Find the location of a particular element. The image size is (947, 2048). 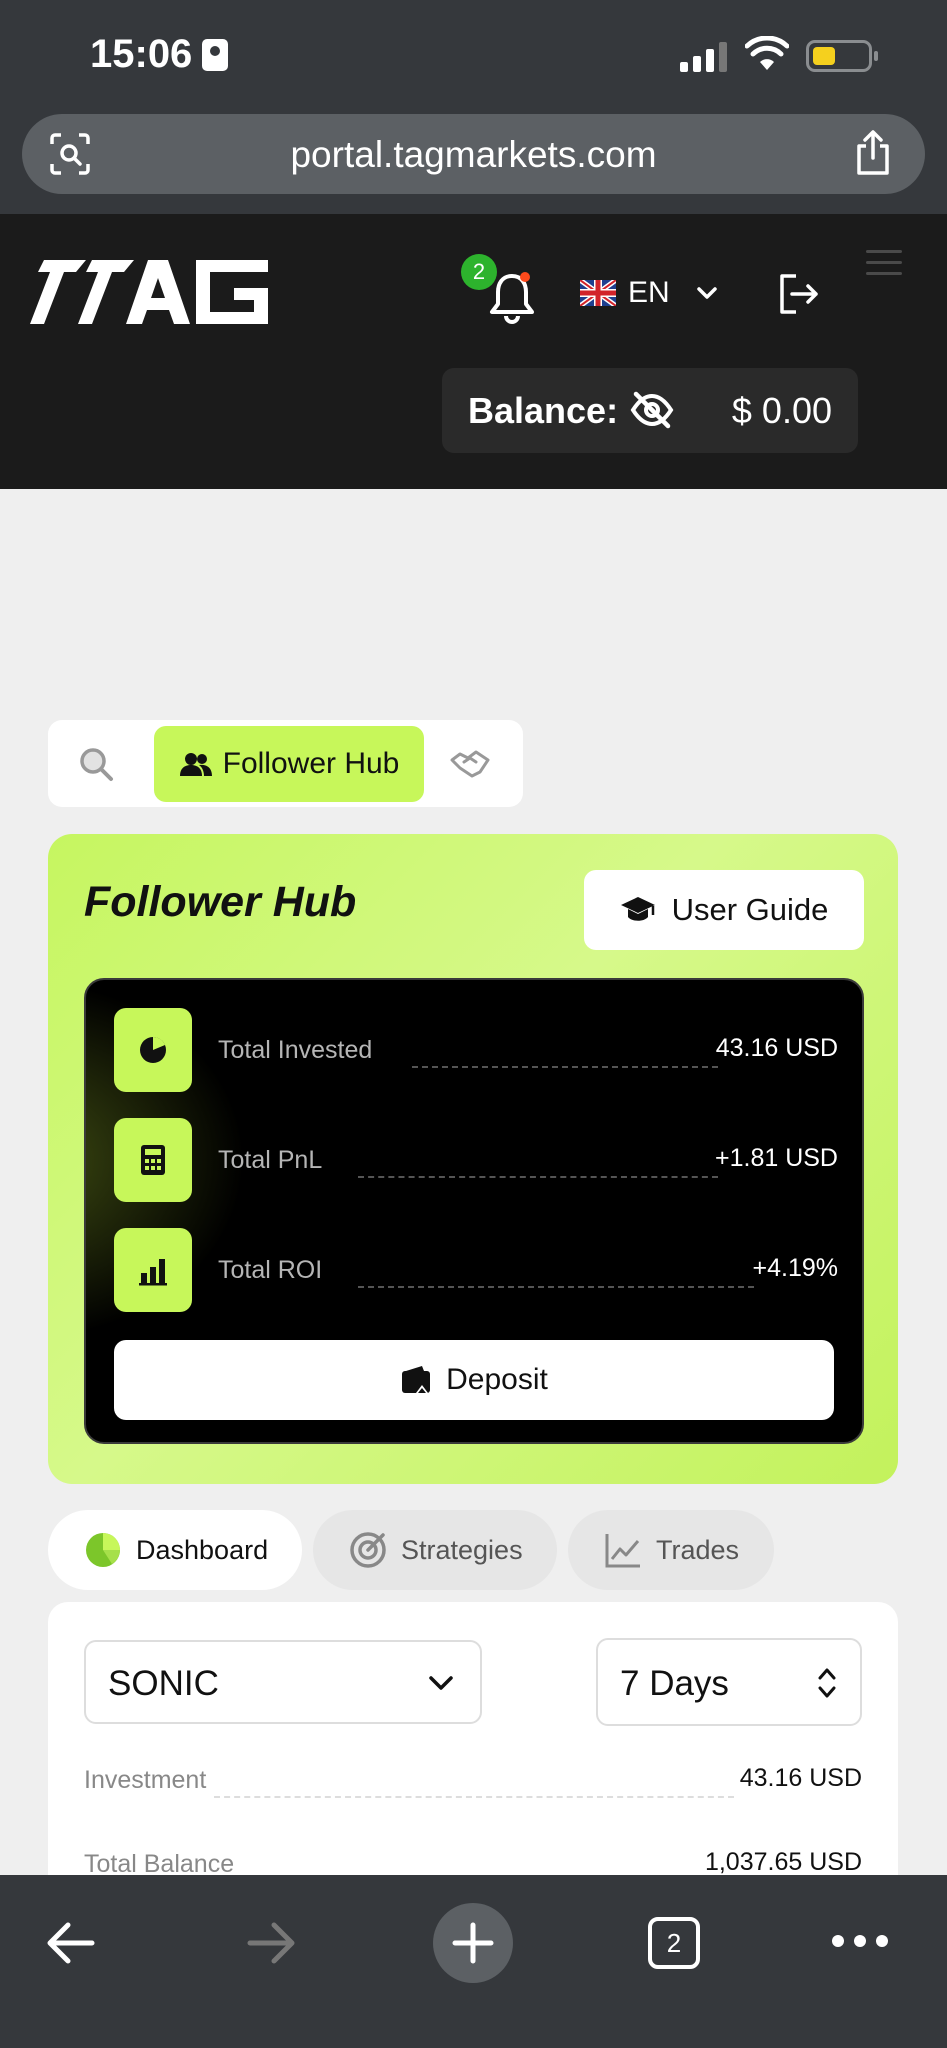

address-bar: portal.tagmarkets.com is located at coordinates (473, 154).